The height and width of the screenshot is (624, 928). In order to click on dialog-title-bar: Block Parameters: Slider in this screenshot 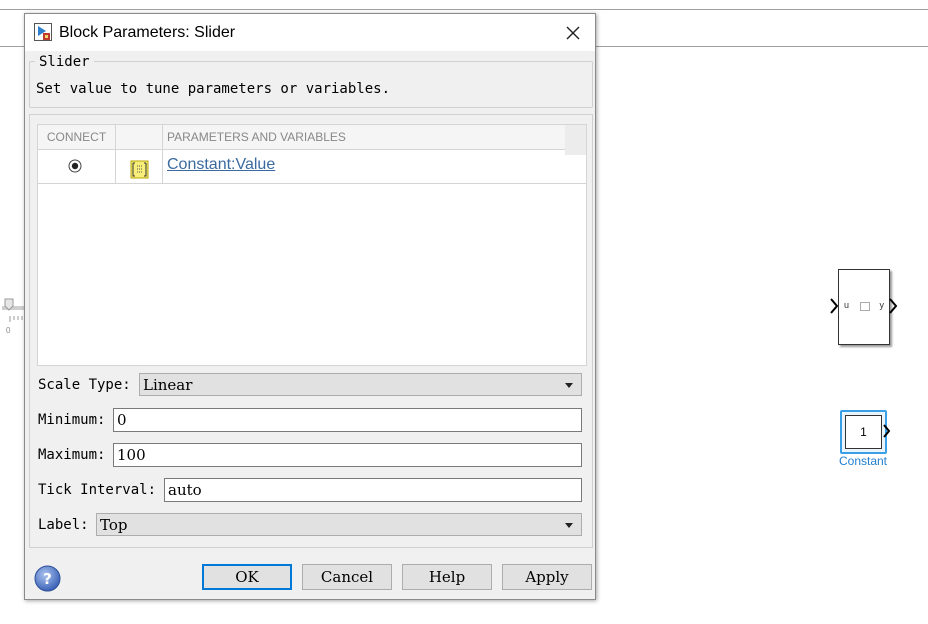, I will do `click(310, 32)`.